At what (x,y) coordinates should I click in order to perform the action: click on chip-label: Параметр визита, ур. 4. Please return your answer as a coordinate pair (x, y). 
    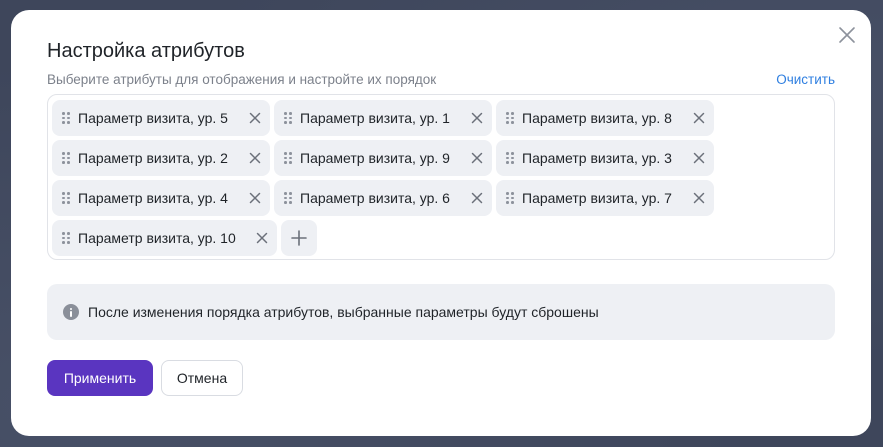
    Looking at the image, I should click on (153, 198).